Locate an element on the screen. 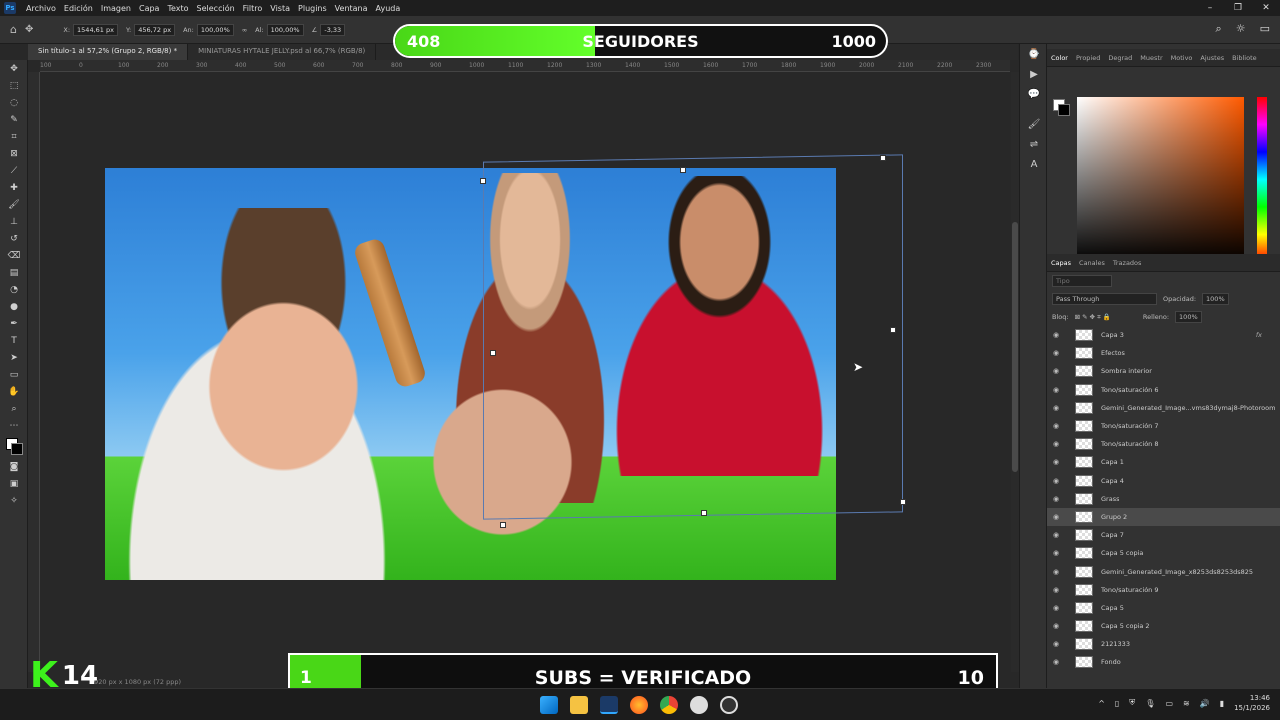 Image resolution: width=1280 pixels, height=720 pixels. clone-stamp-tool-icon: ⊥ is located at coordinates (14, 221).